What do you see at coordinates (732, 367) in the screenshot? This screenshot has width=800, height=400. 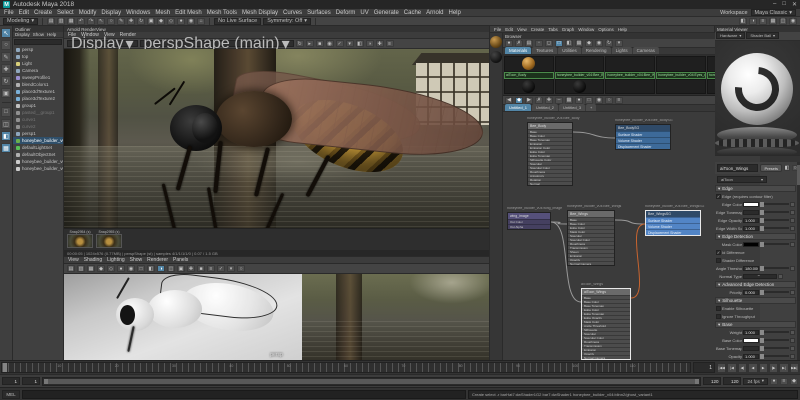 I see `step-back-key-button: |◀` at bounding box center [732, 367].